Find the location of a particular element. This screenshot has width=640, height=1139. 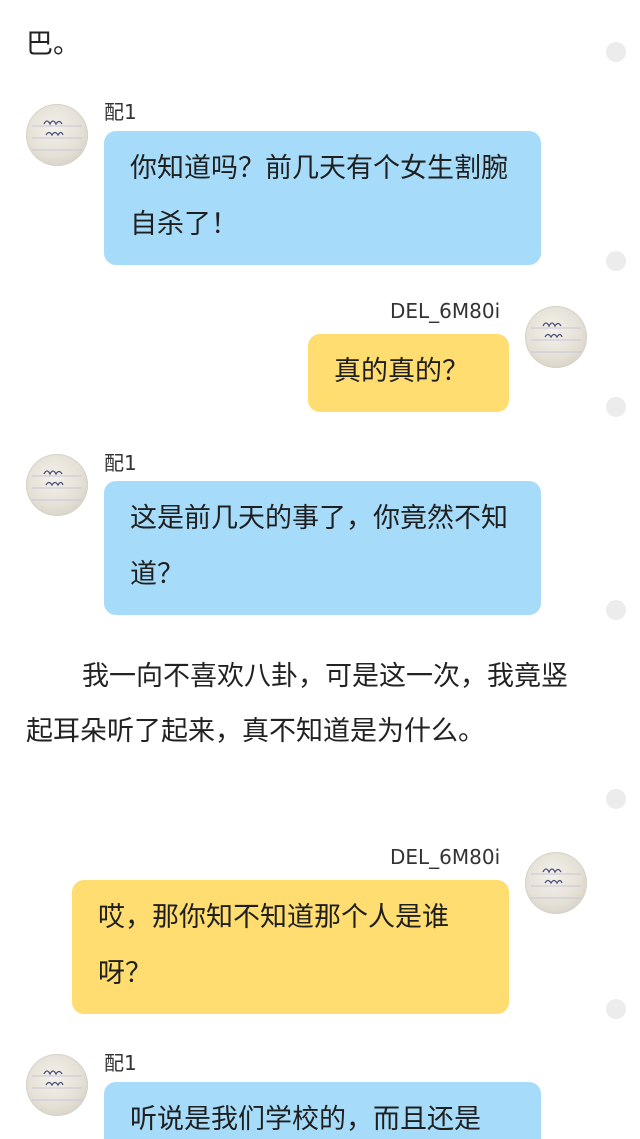

message-bubble: 真的真的？ is located at coordinates (408, 373).